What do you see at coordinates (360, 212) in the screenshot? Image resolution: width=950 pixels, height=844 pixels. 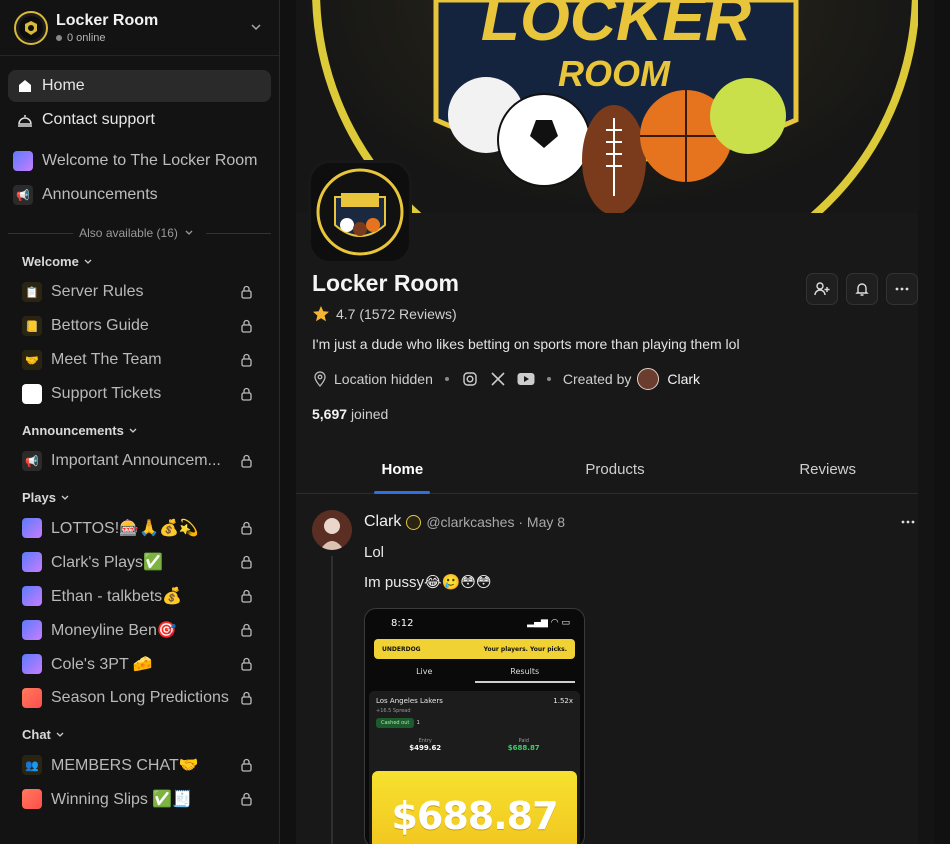 I see `community-avatar` at bounding box center [360, 212].